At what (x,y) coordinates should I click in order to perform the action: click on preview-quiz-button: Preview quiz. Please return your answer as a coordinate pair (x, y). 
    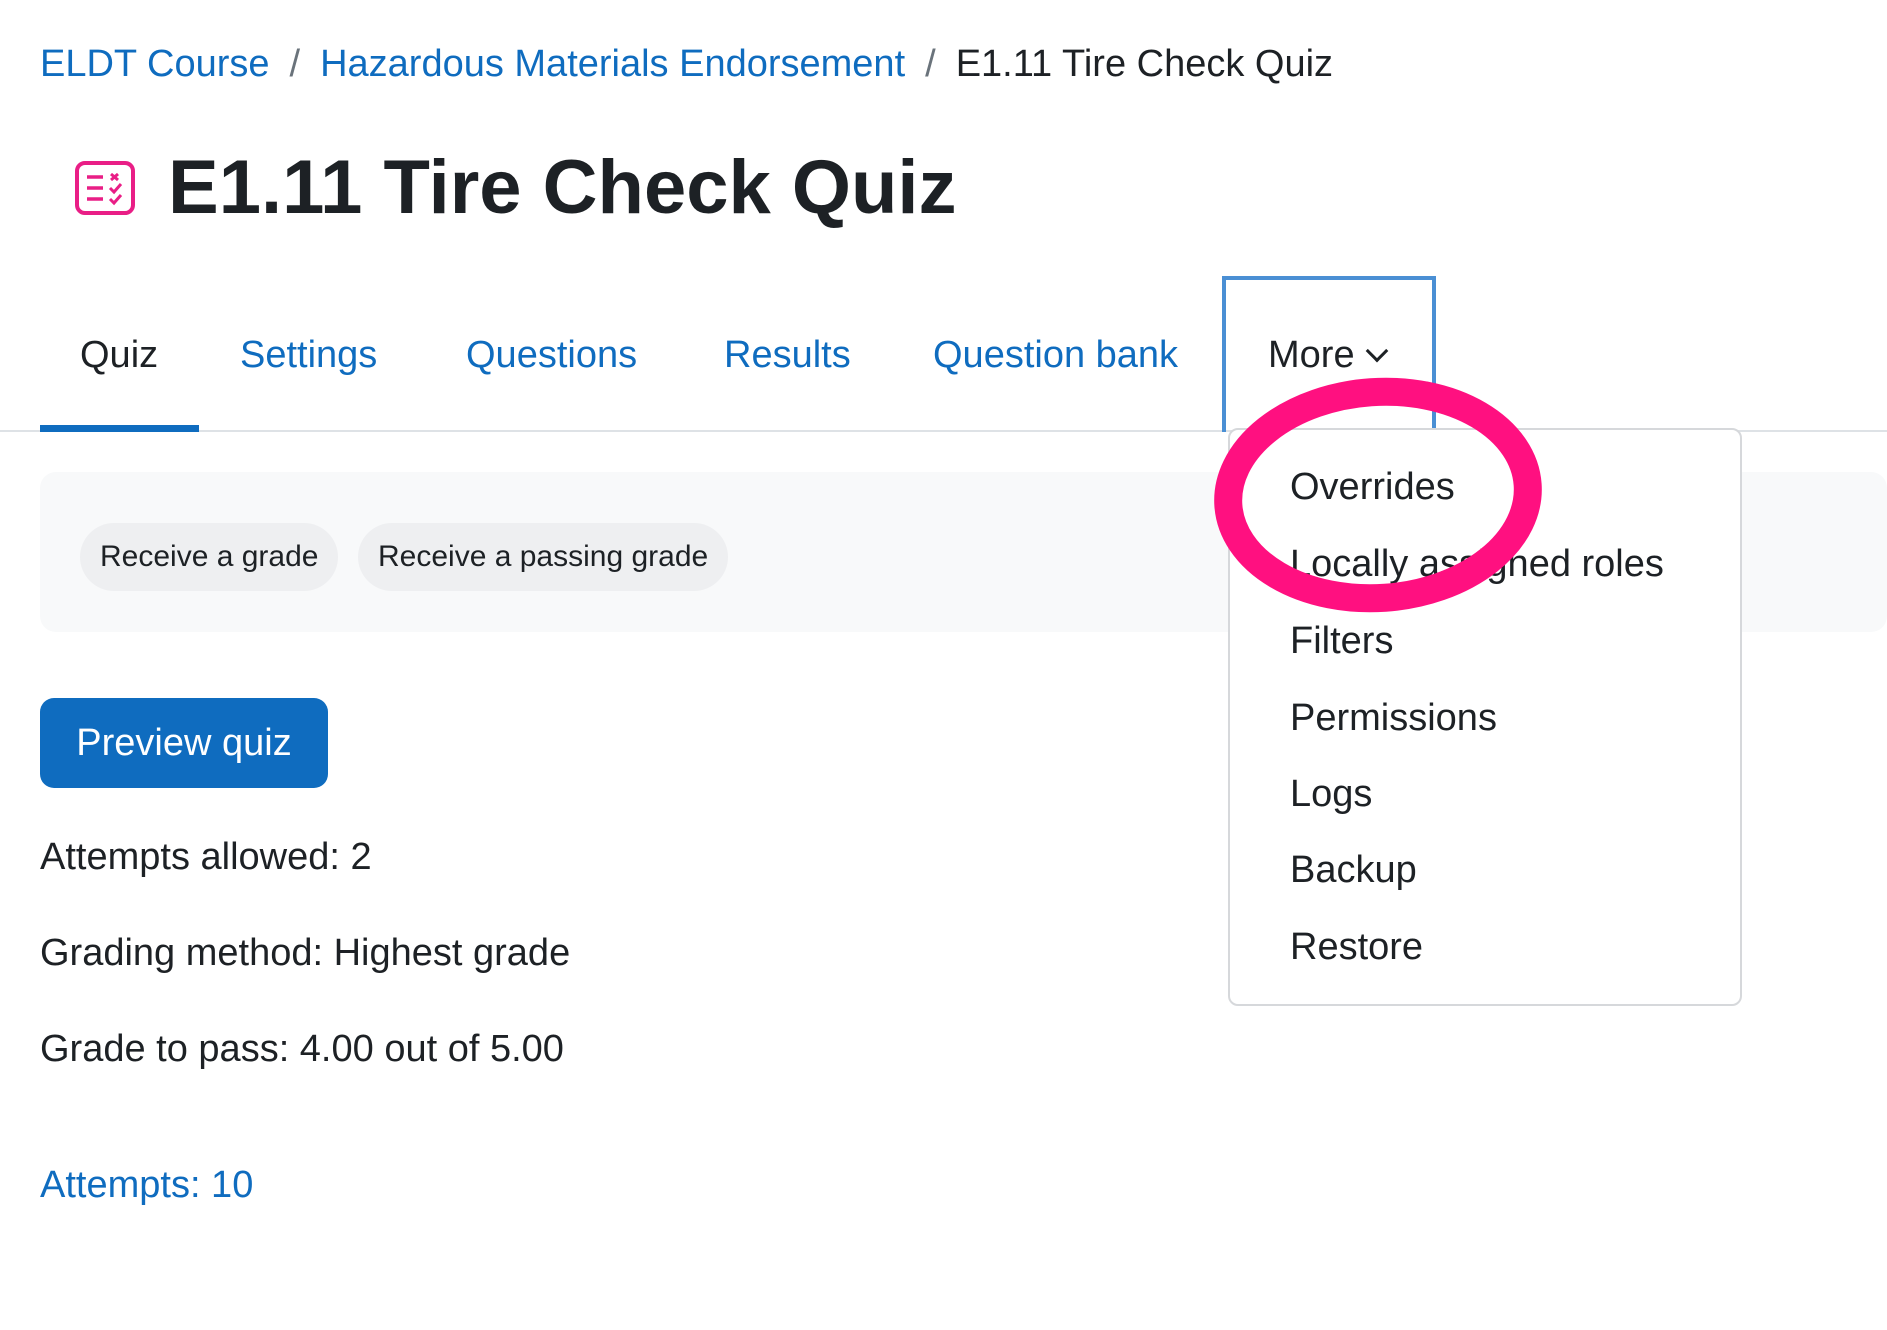
    Looking at the image, I should click on (184, 743).